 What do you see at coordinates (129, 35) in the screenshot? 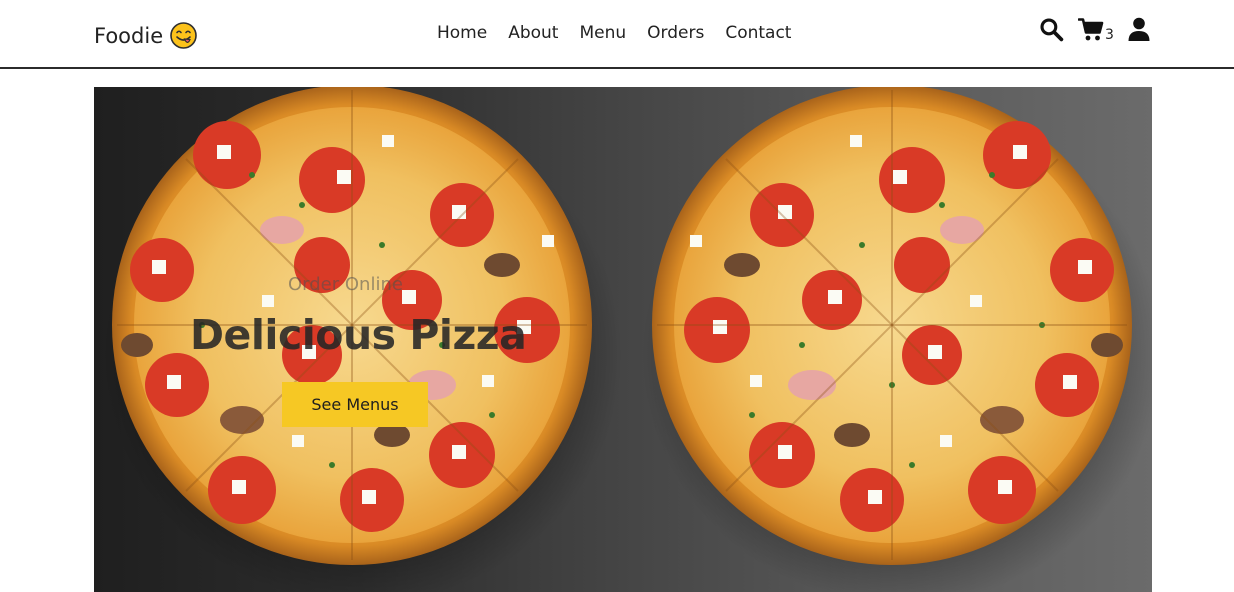
I see `brand-name: Foodie` at bounding box center [129, 35].